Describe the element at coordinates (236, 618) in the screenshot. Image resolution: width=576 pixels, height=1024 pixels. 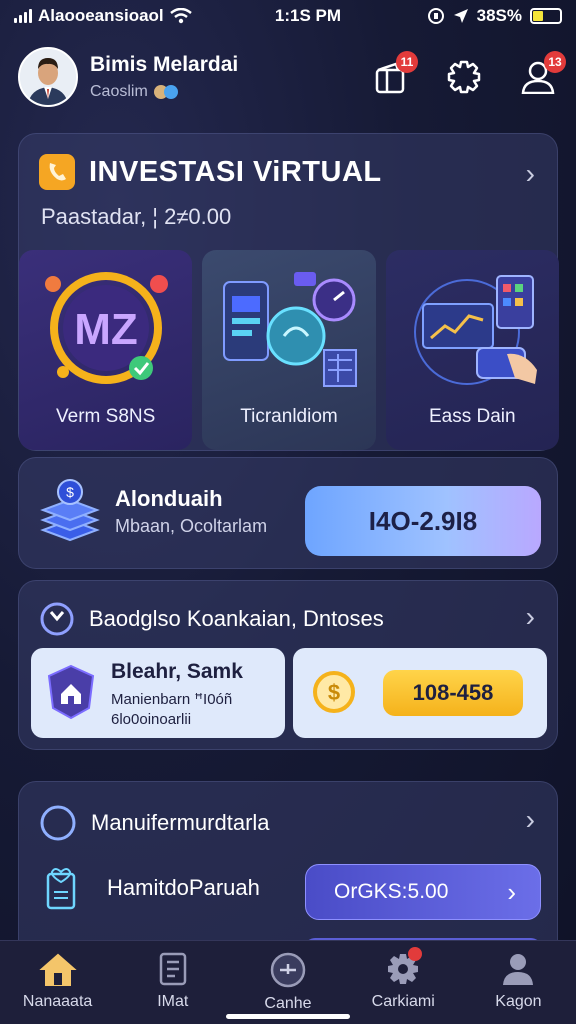
I see `bonus-title: Baodglso Koankaian, Dntoses` at that location.